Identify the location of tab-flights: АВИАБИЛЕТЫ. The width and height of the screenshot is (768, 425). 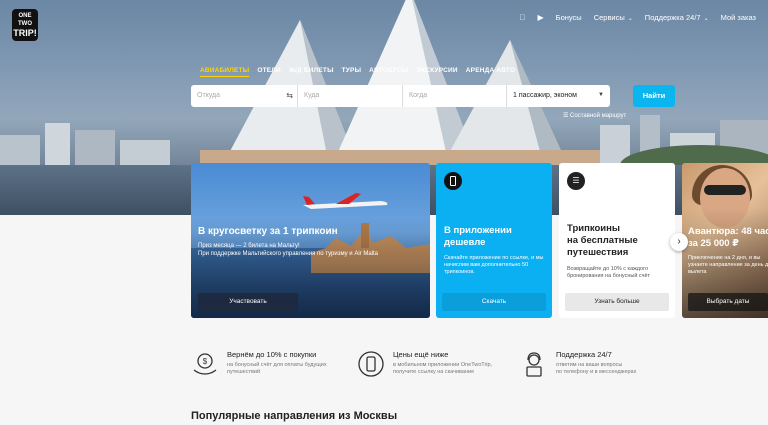
(225, 72).